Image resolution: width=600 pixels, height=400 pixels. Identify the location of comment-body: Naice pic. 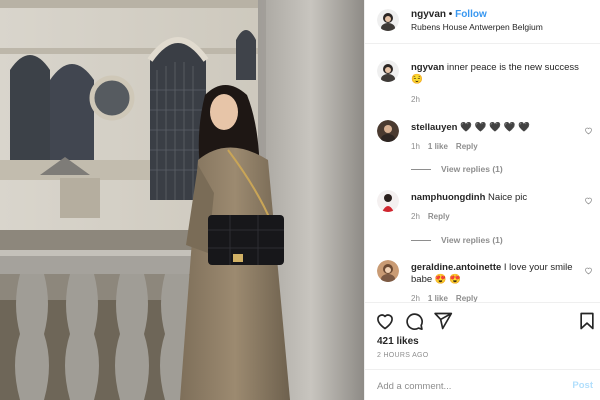
(508, 197).